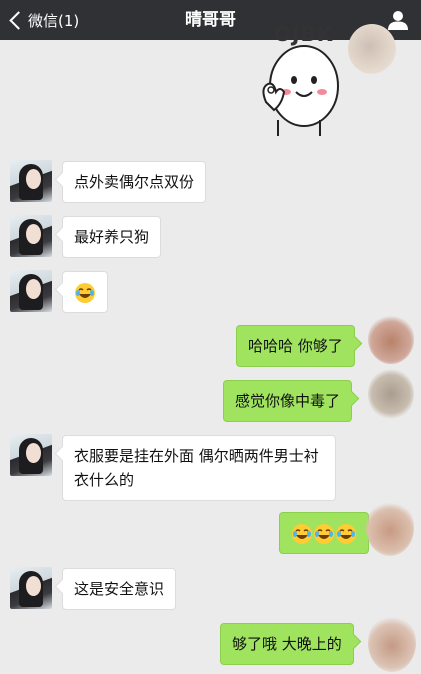 This screenshot has height=674, width=421. I want to click on back-label: 微信(1), so click(54, 20).